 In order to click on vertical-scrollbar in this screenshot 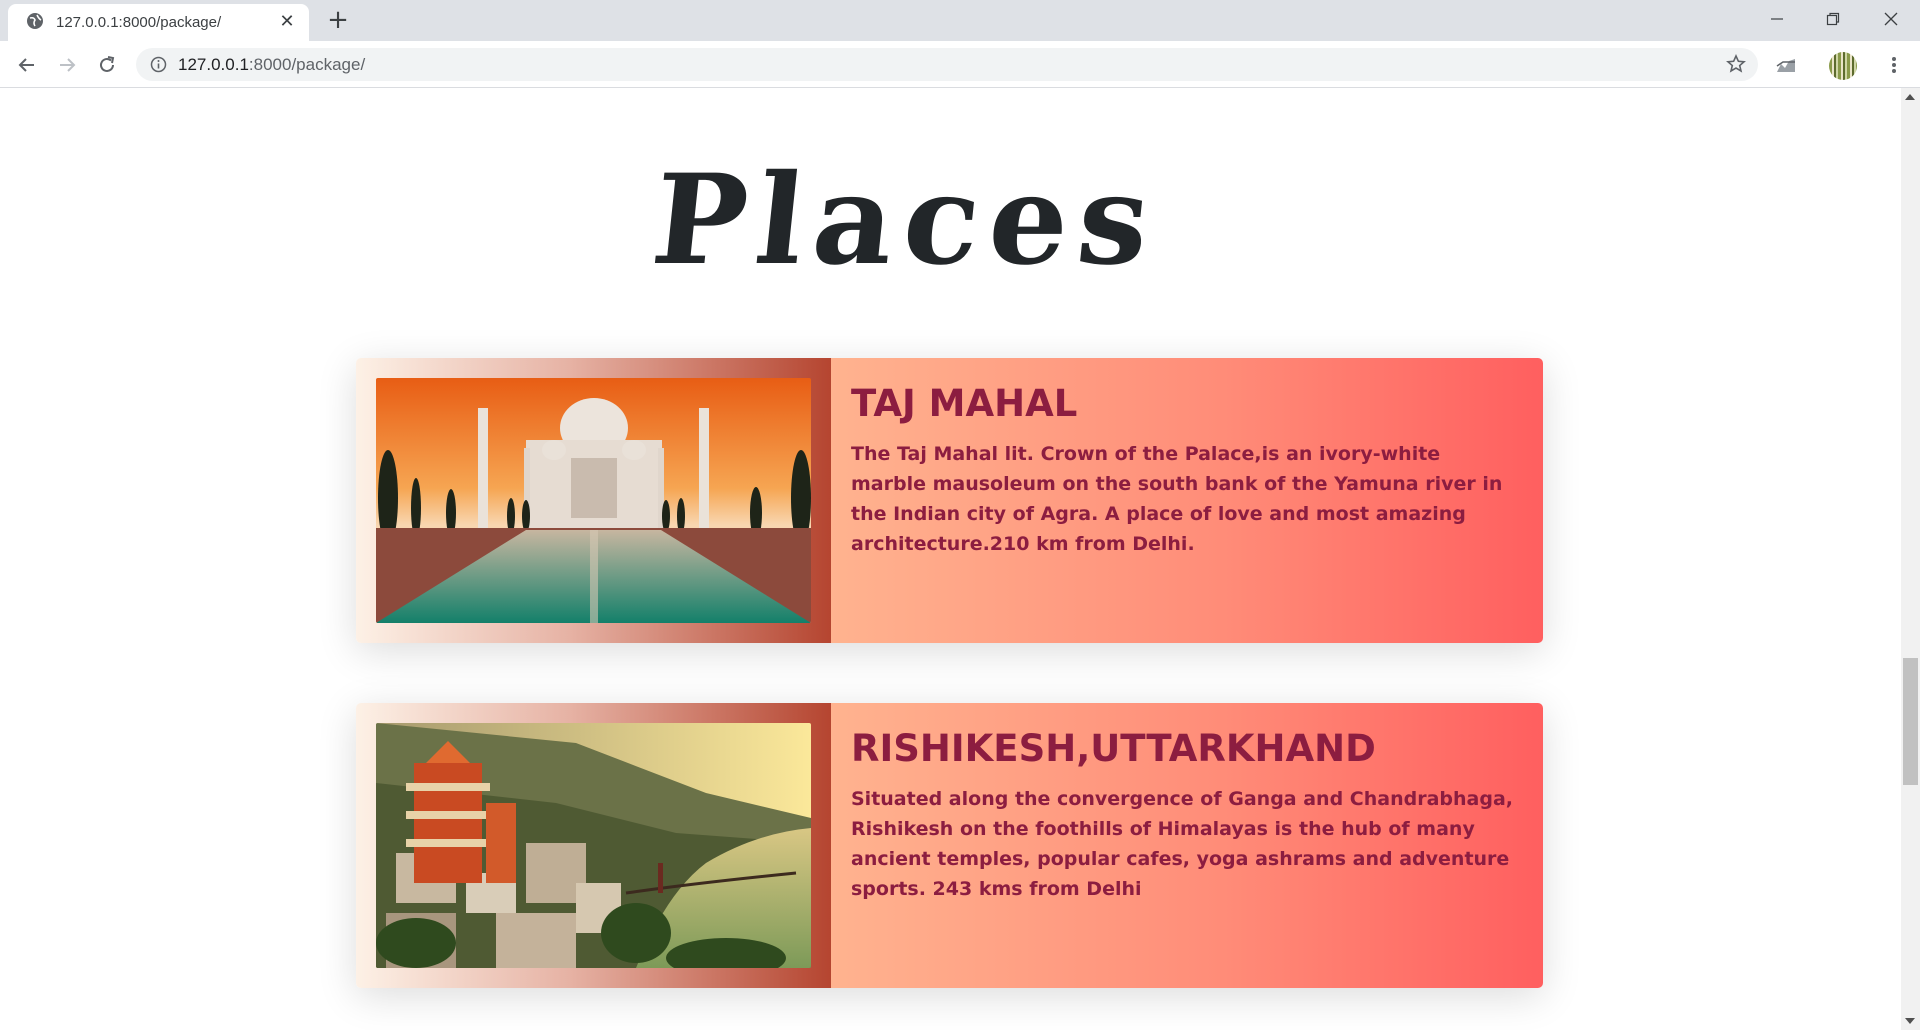, I will do `click(1910, 559)`.